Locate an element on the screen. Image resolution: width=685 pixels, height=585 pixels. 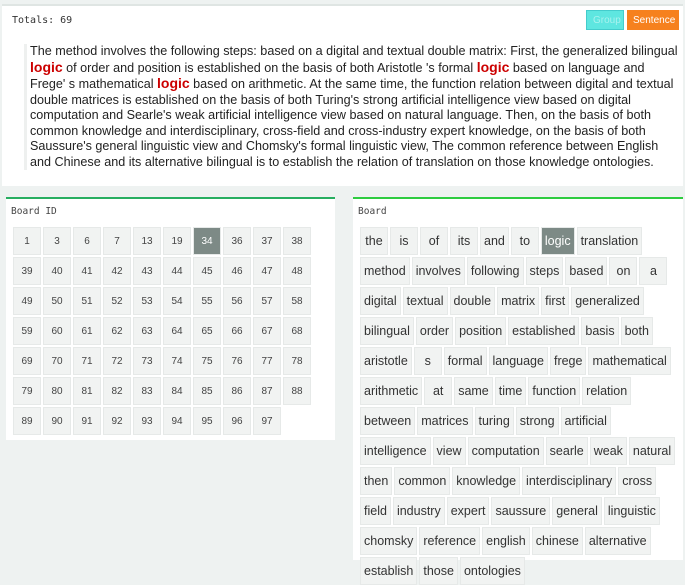
board-id-cell: 86 is located at coordinates (237, 391).